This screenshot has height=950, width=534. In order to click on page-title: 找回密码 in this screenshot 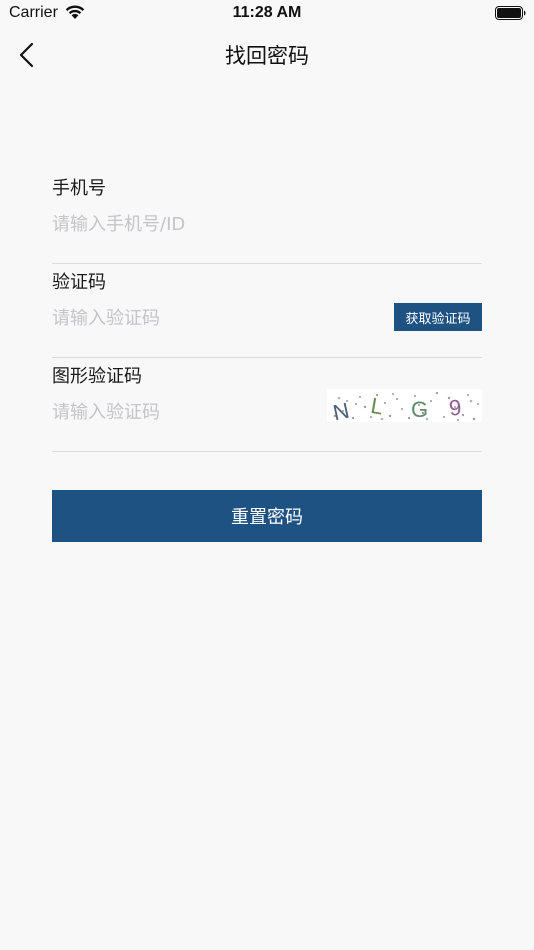, I will do `click(267, 56)`.